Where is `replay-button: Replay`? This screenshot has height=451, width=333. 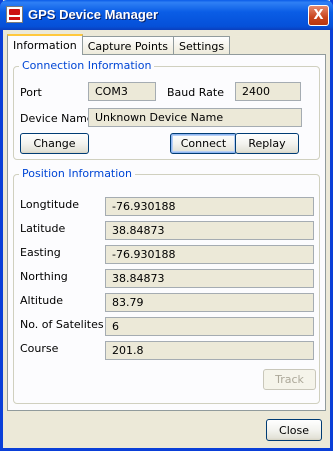 replay-button: Replay is located at coordinates (267, 143).